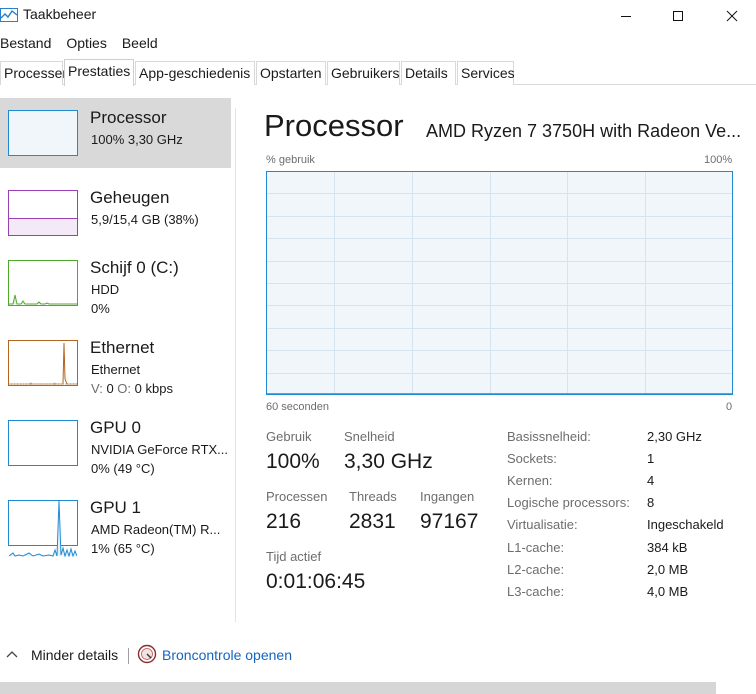  I want to click on tab-gebruikers: Gebruikers, so click(363, 73).